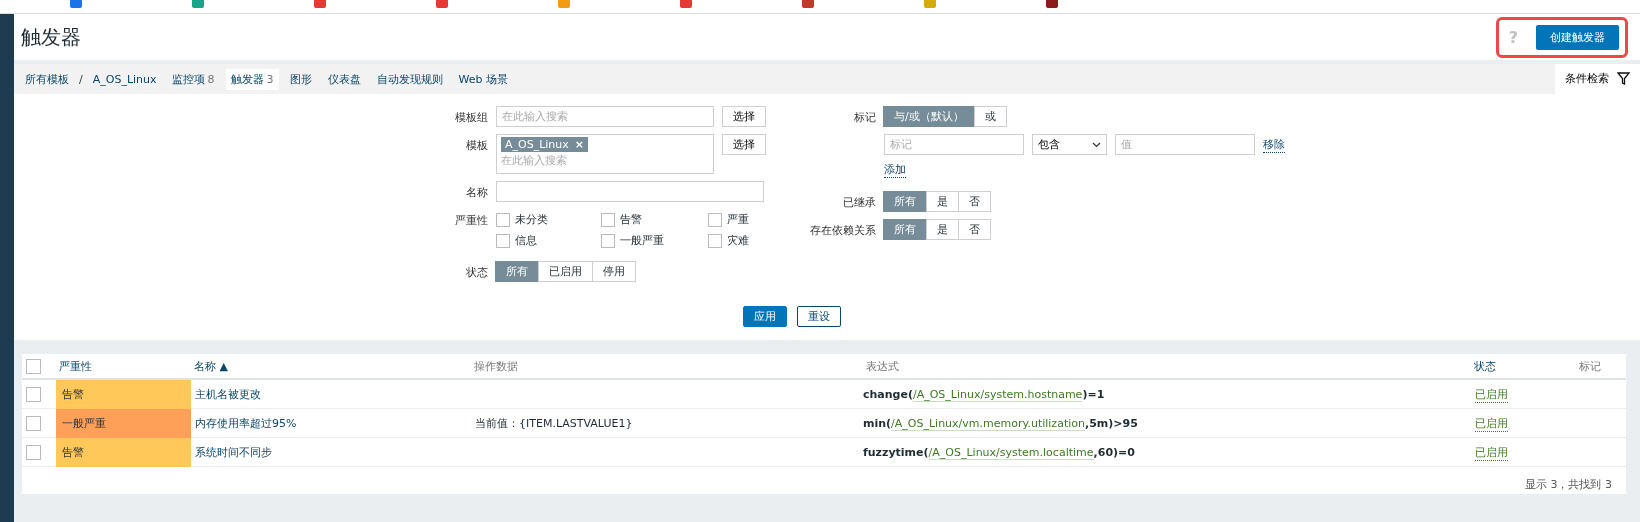 The height and width of the screenshot is (522, 1640). What do you see at coordinates (999, 452) in the screenshot?
I see `expression: fuzzytime(/A_OS_Linux/system.localtime,60)=0` at bounding box center [999, 452].